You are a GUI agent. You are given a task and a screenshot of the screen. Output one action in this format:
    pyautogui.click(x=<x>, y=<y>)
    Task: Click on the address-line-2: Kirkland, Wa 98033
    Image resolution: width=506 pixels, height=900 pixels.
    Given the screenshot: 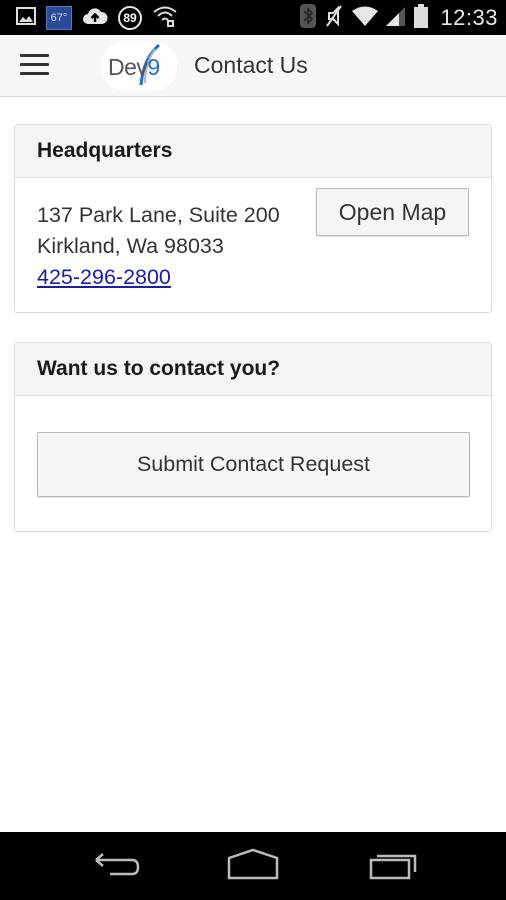 What is the action you would take?
    pyautogui.click(x=130, y=246)
    